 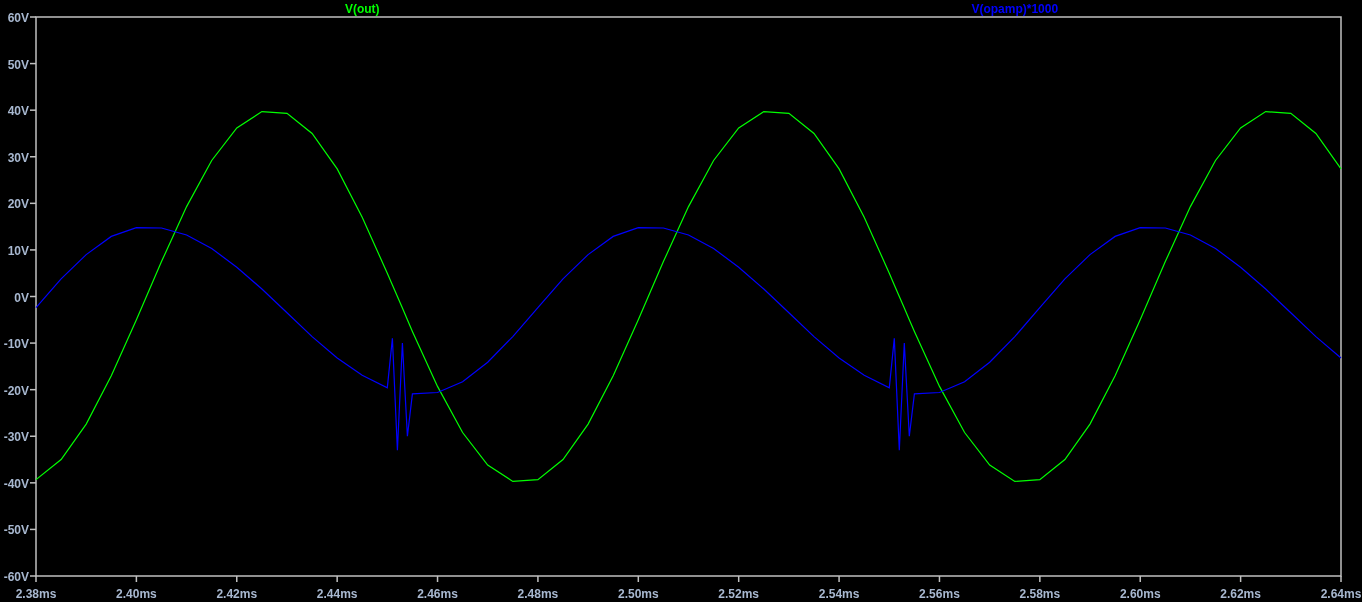 I want to click on y-tick-label: -30V, so click(x=16, y=437).